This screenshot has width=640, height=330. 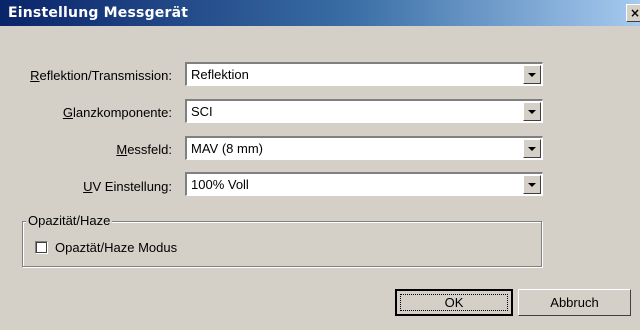 I want to click on measuring-field-value: MAV (8 mm), so click(x=227, y=148).